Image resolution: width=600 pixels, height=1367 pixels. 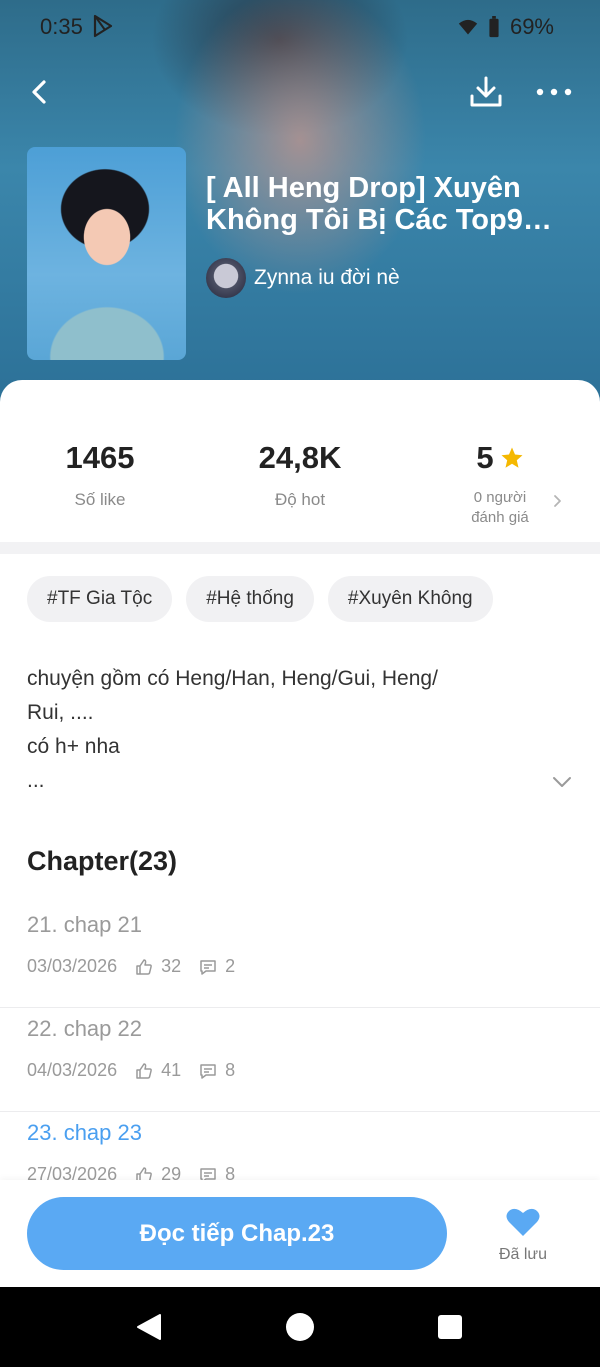 I want to click on likes-label: Số like, so click(x=100, y=499).